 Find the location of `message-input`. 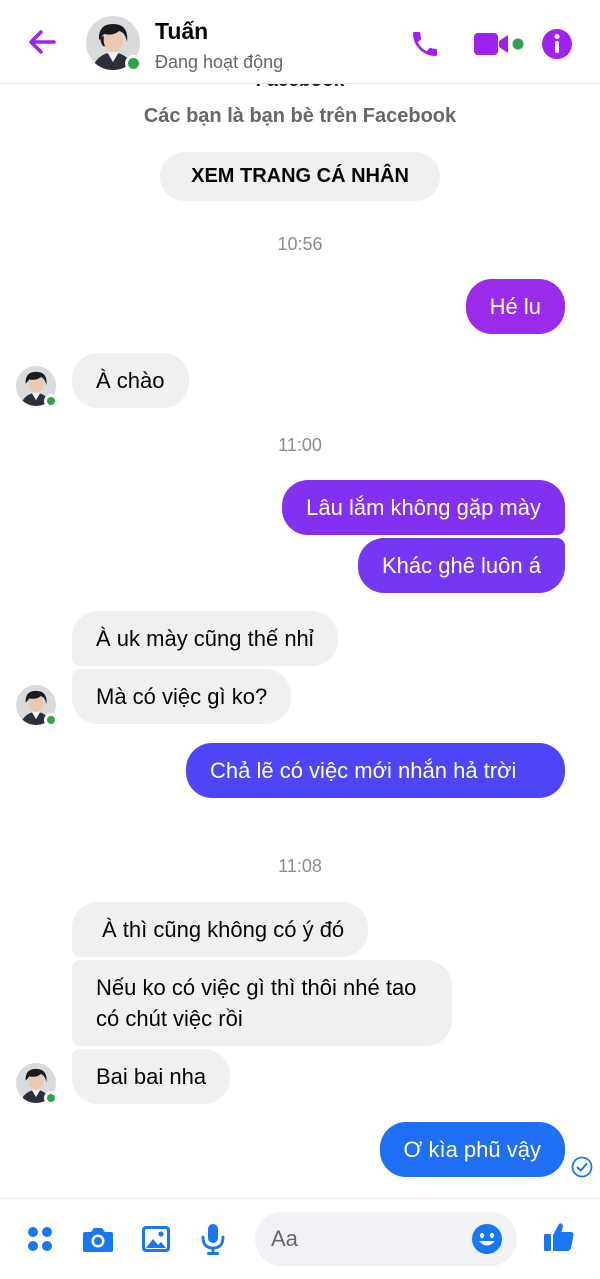

message-input is located at coordinates (366, 1239).